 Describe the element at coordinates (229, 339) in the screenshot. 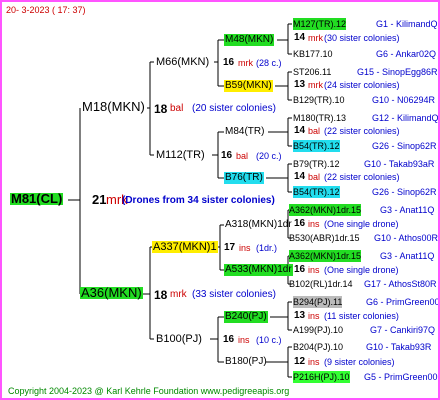

I see `gen2-b100-count: 16` at that location.